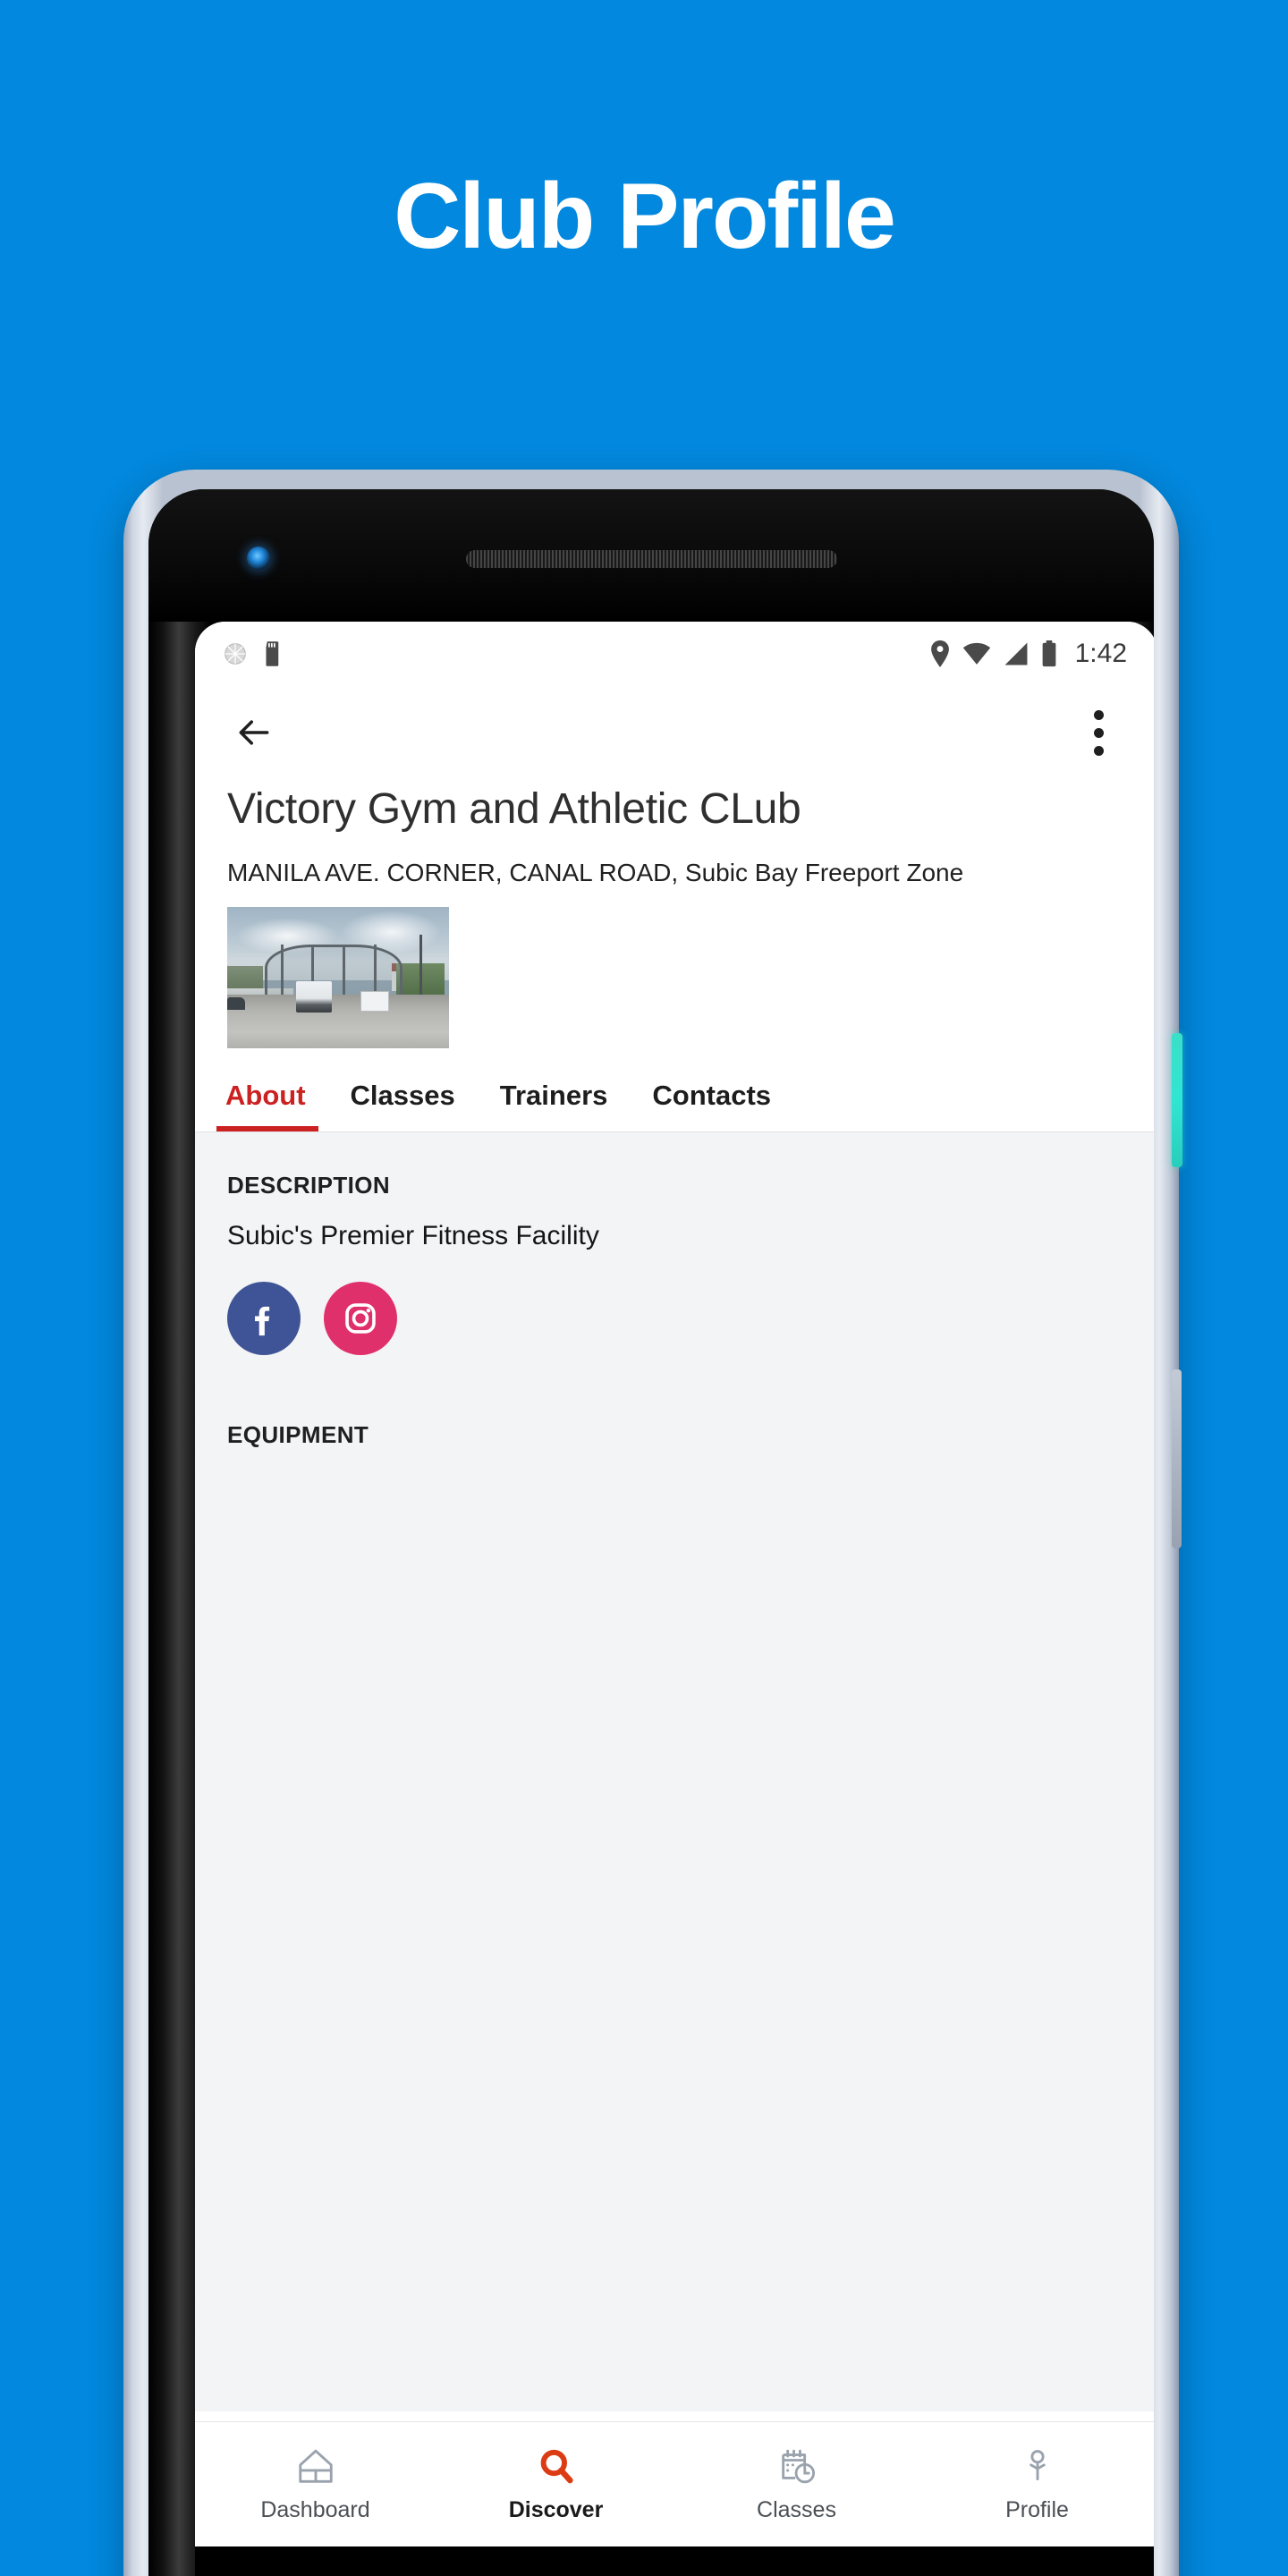  What do you see at coordinates (413, 1235) in the screenshot?
I see `description-text: Subic's Premier Fitness Facility` at bounding box center [413, 1235].